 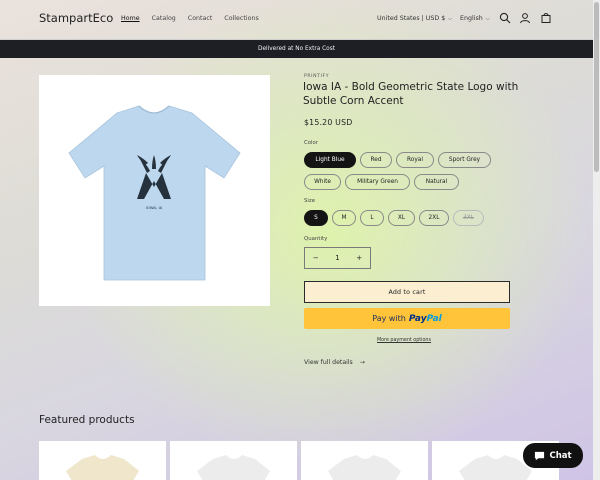 I want to click on color-label: Color, so click(x=311, y=143).